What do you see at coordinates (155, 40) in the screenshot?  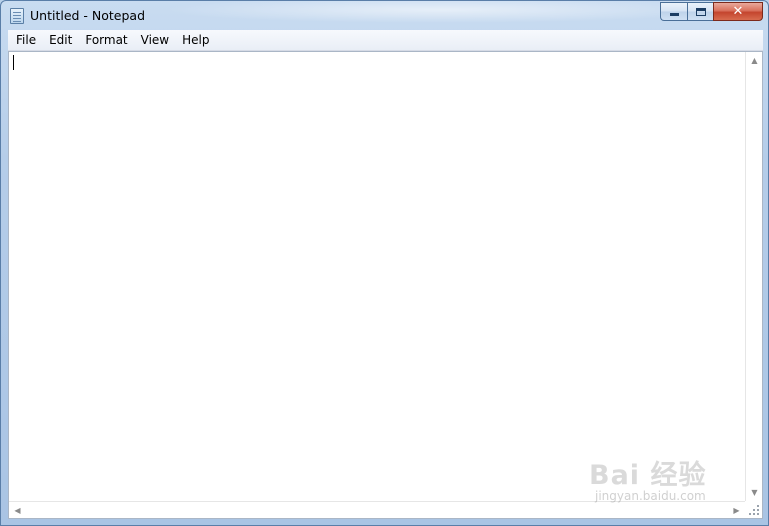 I see `menu-view: View` at bounding box center [155, 40].